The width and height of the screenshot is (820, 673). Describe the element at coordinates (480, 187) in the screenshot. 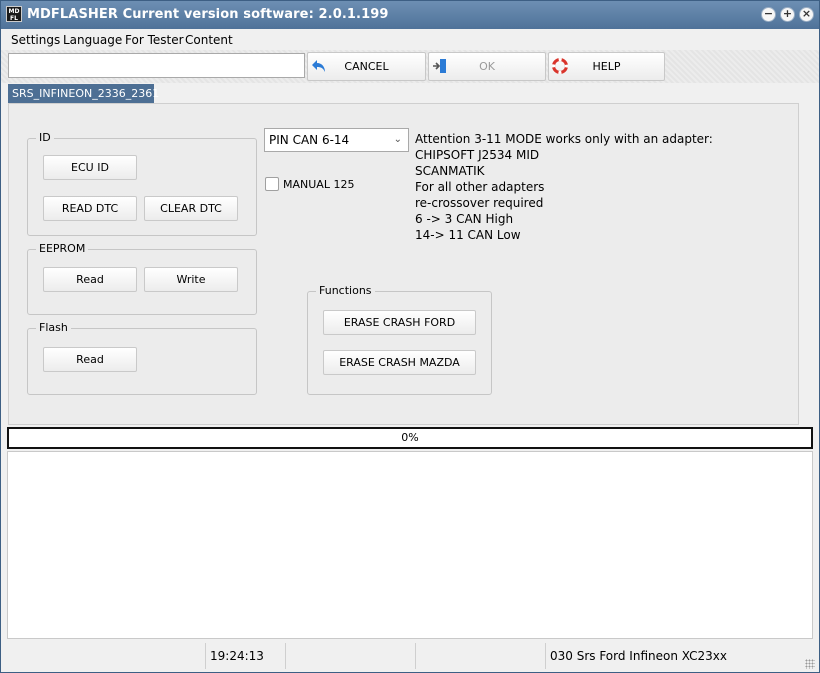

I see `note-line: For all other adapters` at that location.